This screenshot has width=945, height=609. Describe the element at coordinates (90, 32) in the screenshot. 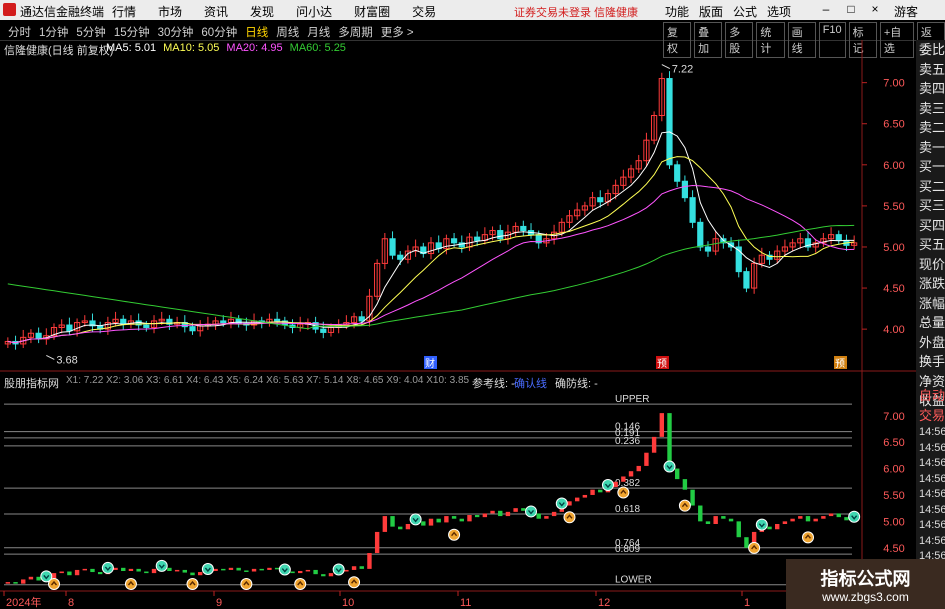

I see `period-tab-2: 5分钟` at that location.